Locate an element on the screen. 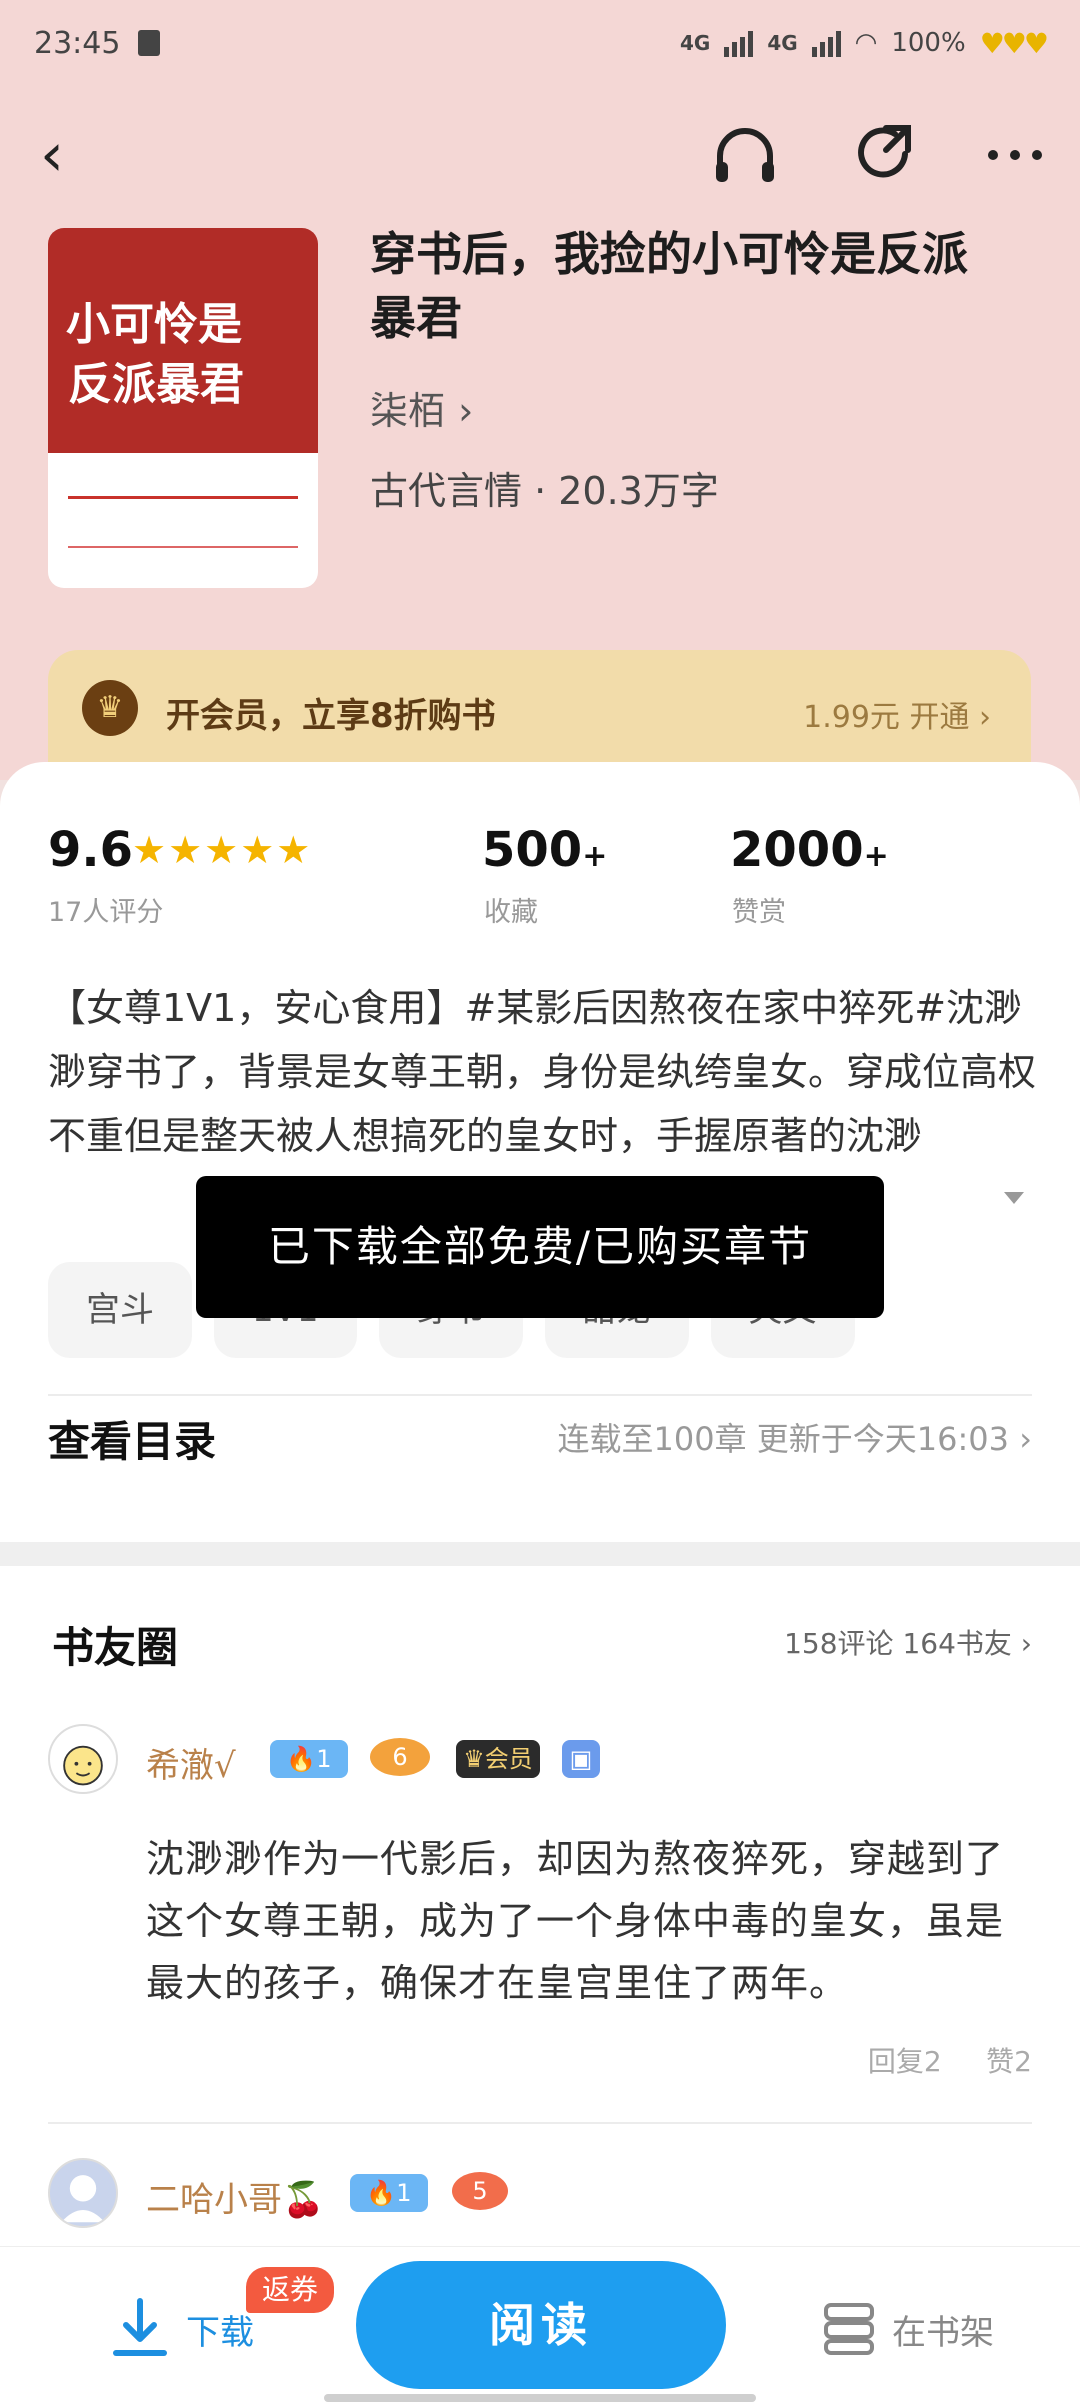 This screenshot has height=2408, width=1080. coupon-badge: 返券 is located at coordinates (290, 2290).